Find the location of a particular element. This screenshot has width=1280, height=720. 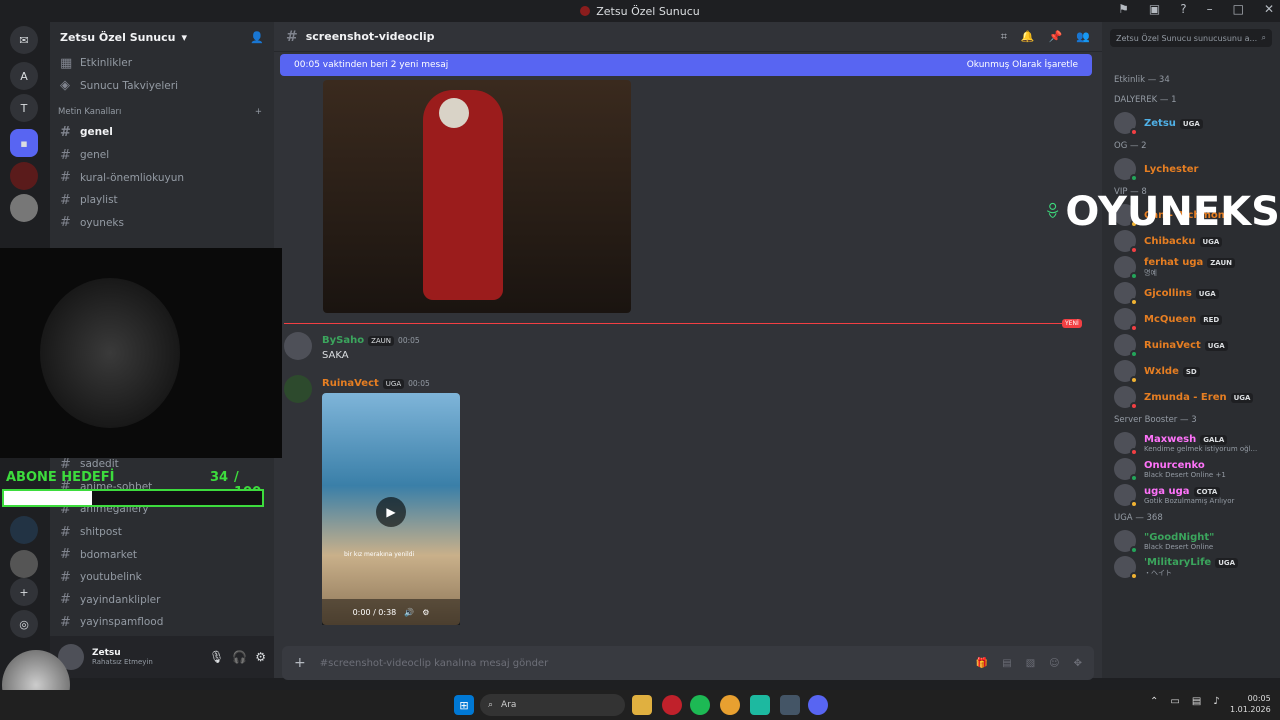

chrome-icon is located at coordinates (730, 705).